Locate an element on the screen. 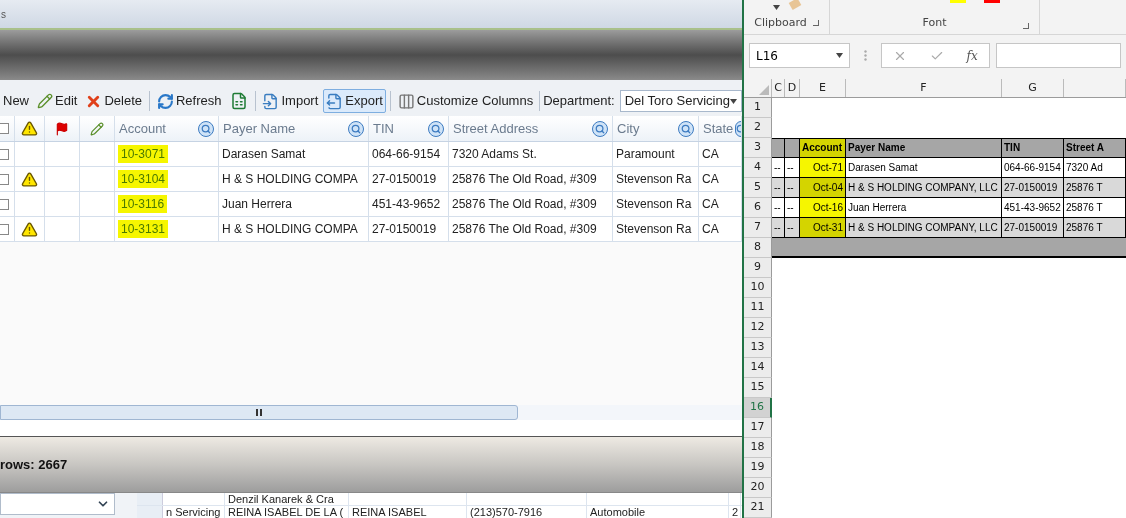  column-header: City is located at coordinates (628, 128).